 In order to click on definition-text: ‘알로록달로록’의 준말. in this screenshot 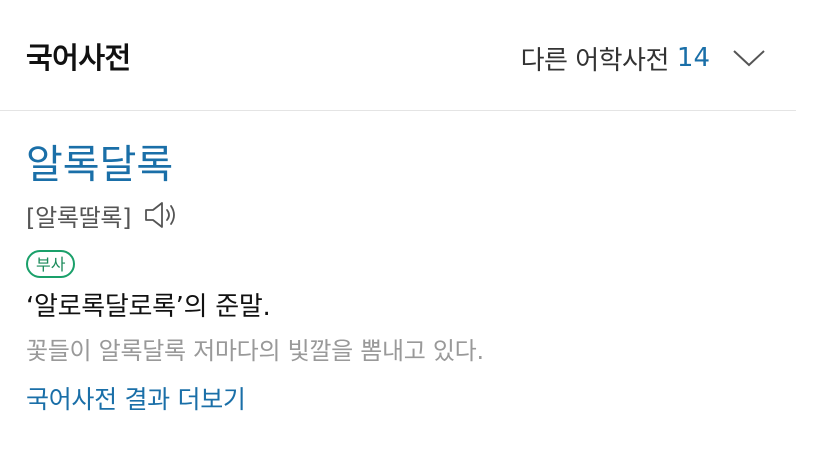, I will do `click(148, 307)`.